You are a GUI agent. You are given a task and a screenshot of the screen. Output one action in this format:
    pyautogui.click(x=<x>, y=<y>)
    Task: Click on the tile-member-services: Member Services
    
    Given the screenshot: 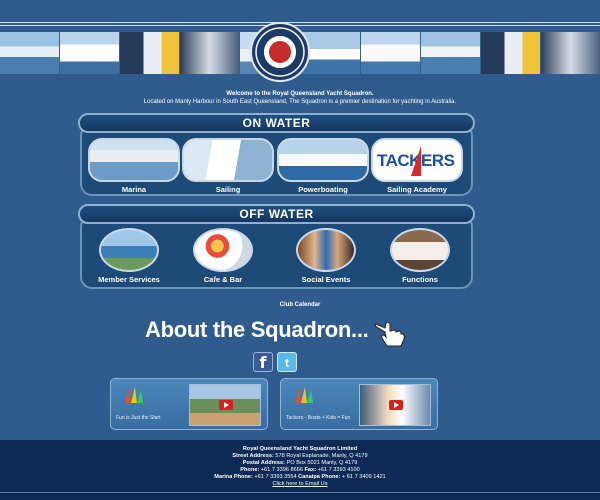 What is the action you would take?
    pyautogui.click(x=129, y=256)
    